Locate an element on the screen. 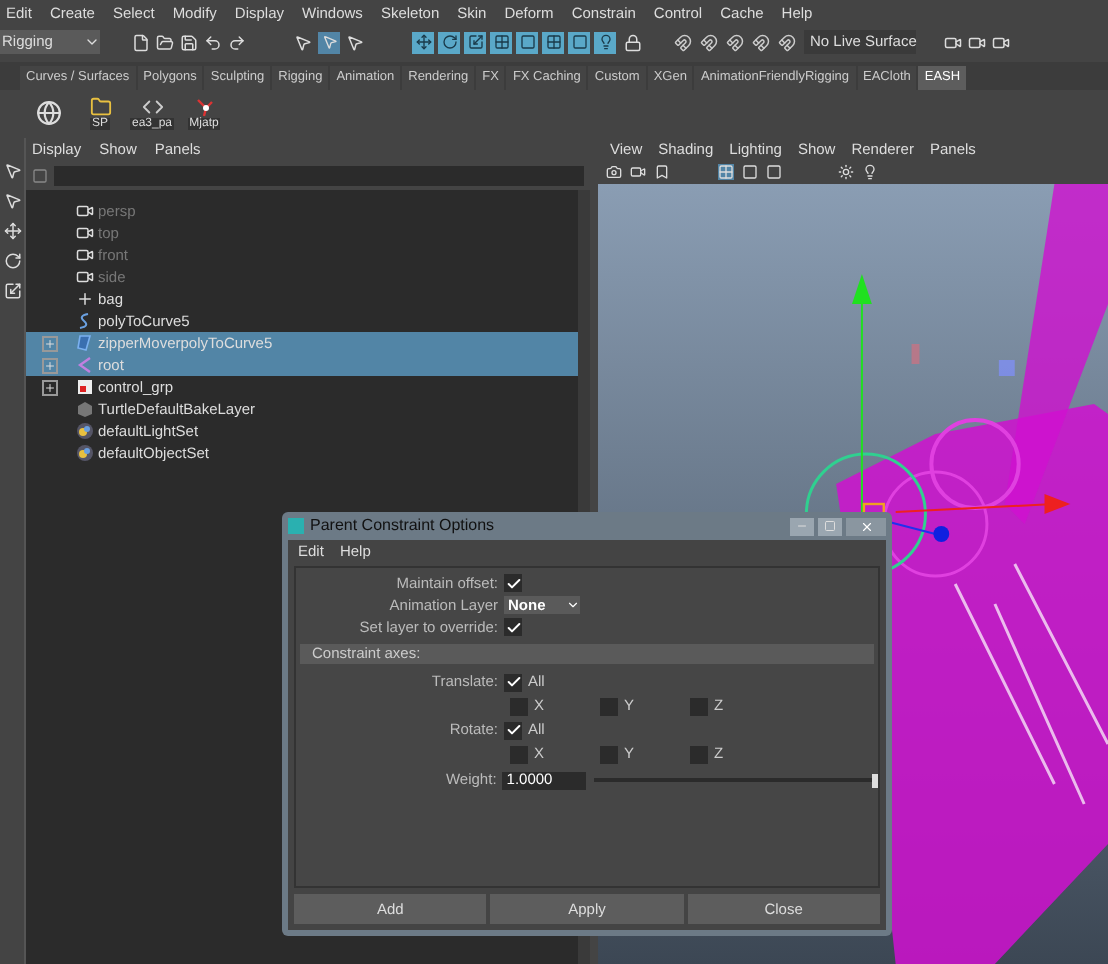  maximize-icon is located at coordinates (830, 526).